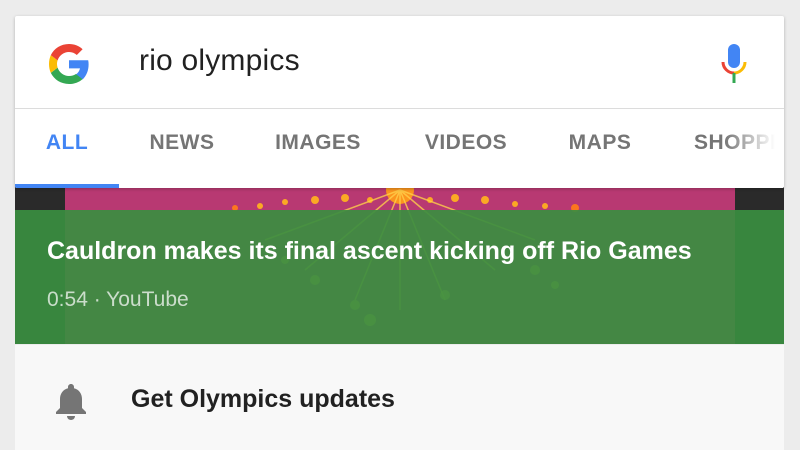 The width and height of the screenshot is (800, 450). I want to click on active-tab-indicator, so click(67, 186).